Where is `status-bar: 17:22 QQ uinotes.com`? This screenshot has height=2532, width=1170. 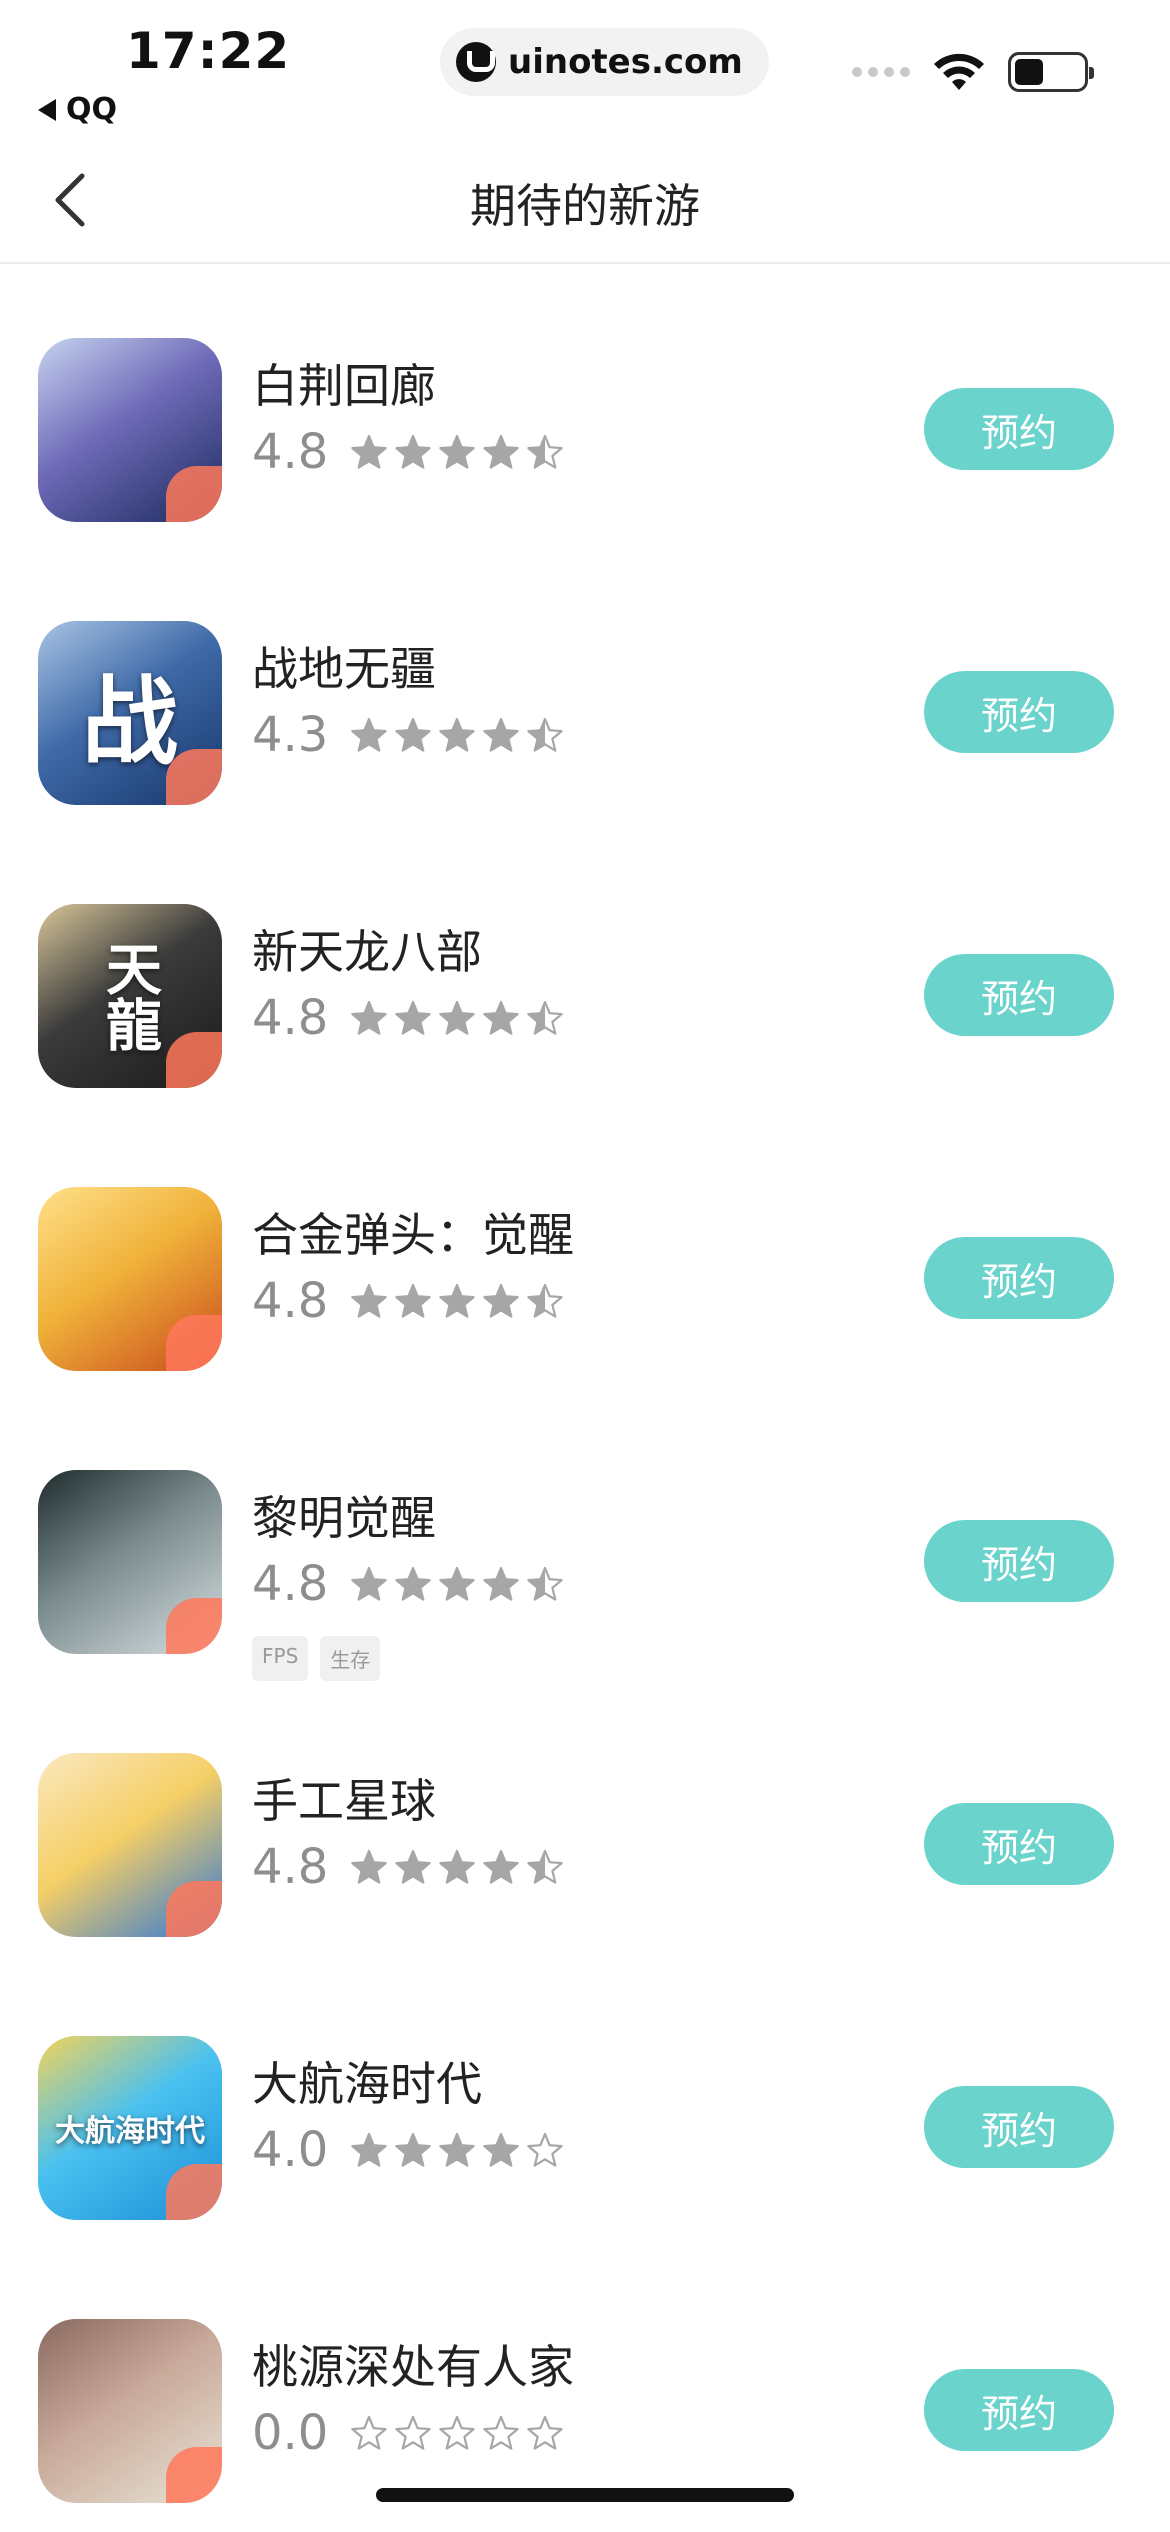 status-bar: 17:22 QQ uinotes.com is located at coordinates (585, 70).